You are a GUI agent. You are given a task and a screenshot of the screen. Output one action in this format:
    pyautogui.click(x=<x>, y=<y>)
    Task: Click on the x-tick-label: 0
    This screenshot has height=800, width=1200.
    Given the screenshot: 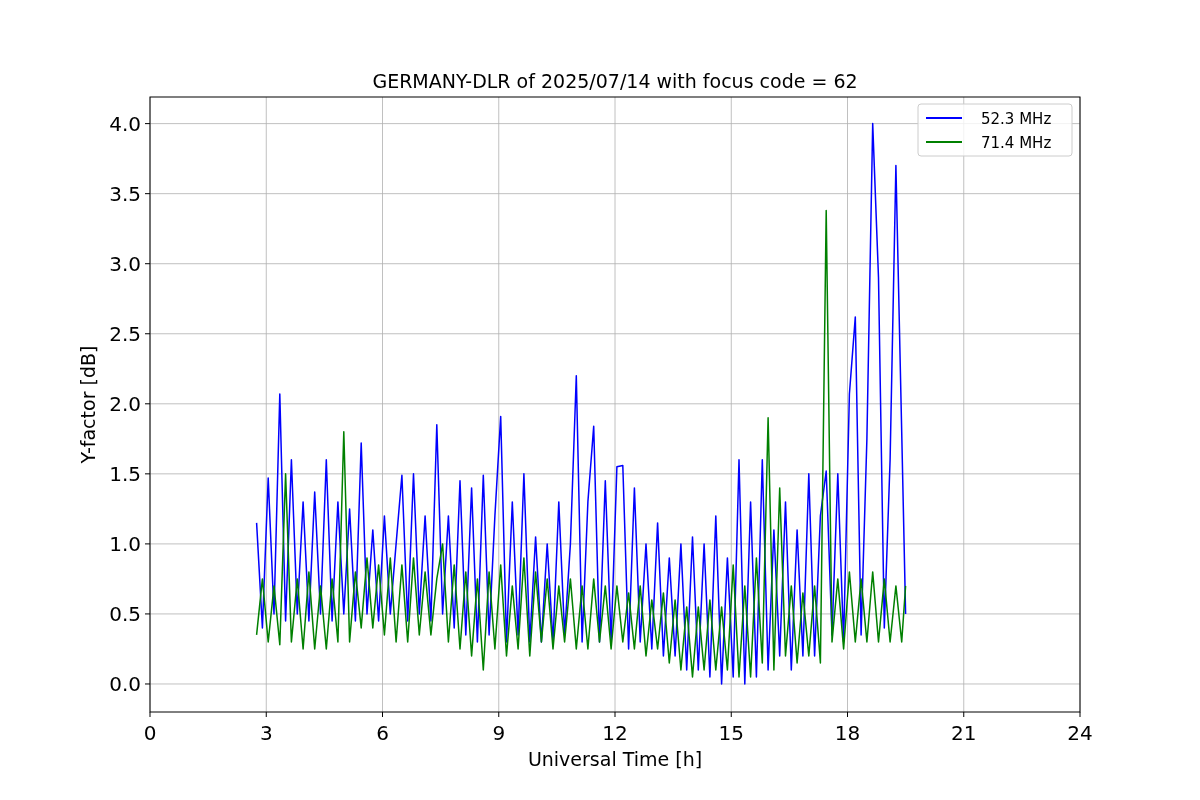 What is the action you would take?
    pyautogui.click(x=150, y=733)
    